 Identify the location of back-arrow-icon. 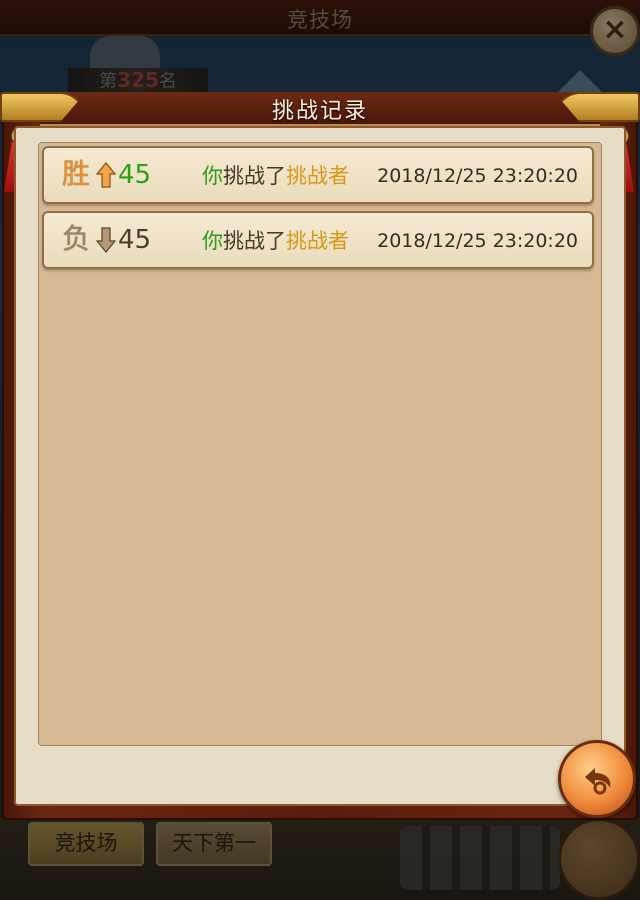
(598, 781).